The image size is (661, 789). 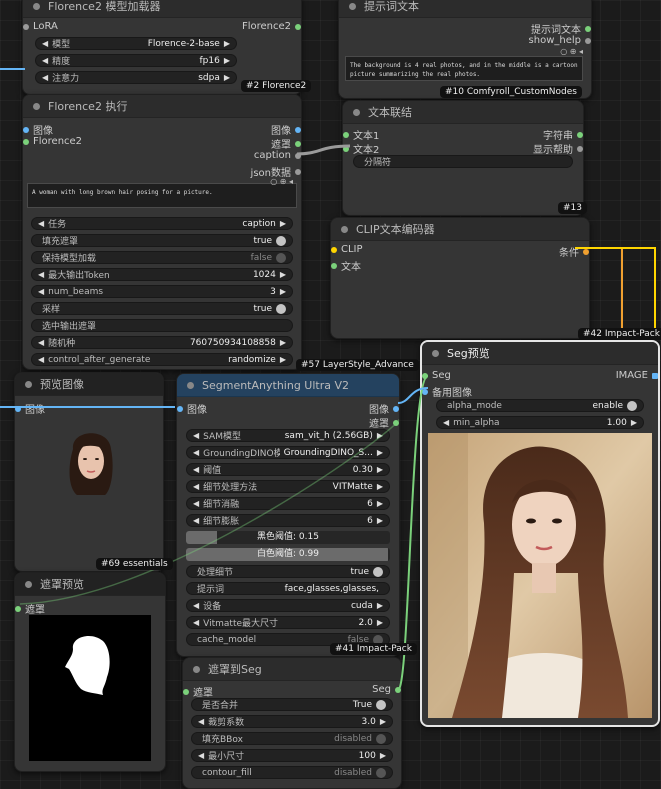 I want to click on slider-black-point: 黑色阈值: 0.15, so click(x=288, y=537).